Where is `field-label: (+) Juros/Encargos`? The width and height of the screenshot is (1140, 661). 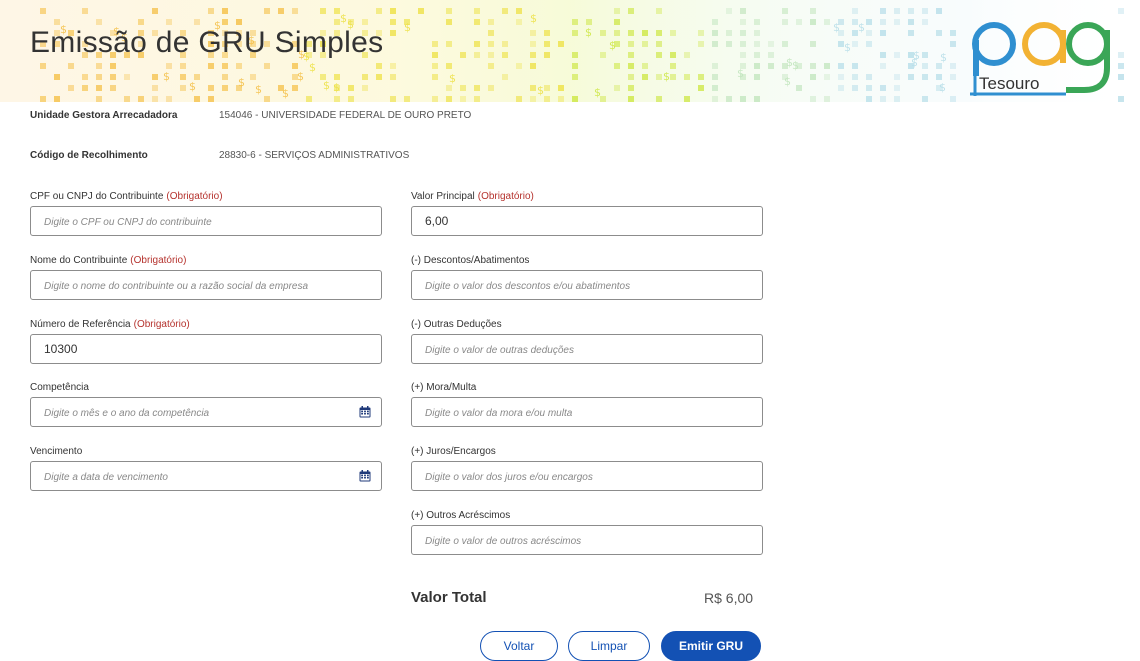
field-label: (+) Juros/Encargos is located at coordinates (453, 451).